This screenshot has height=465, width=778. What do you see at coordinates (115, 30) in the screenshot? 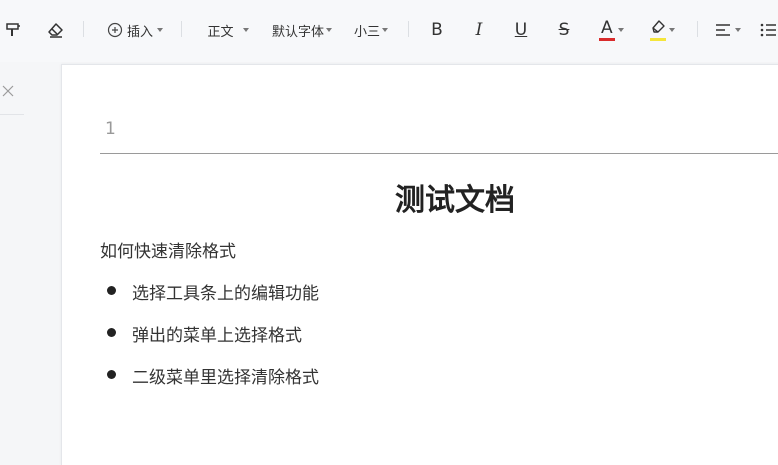
I see `plus-circle-icon` at bounding box center [115, 30].